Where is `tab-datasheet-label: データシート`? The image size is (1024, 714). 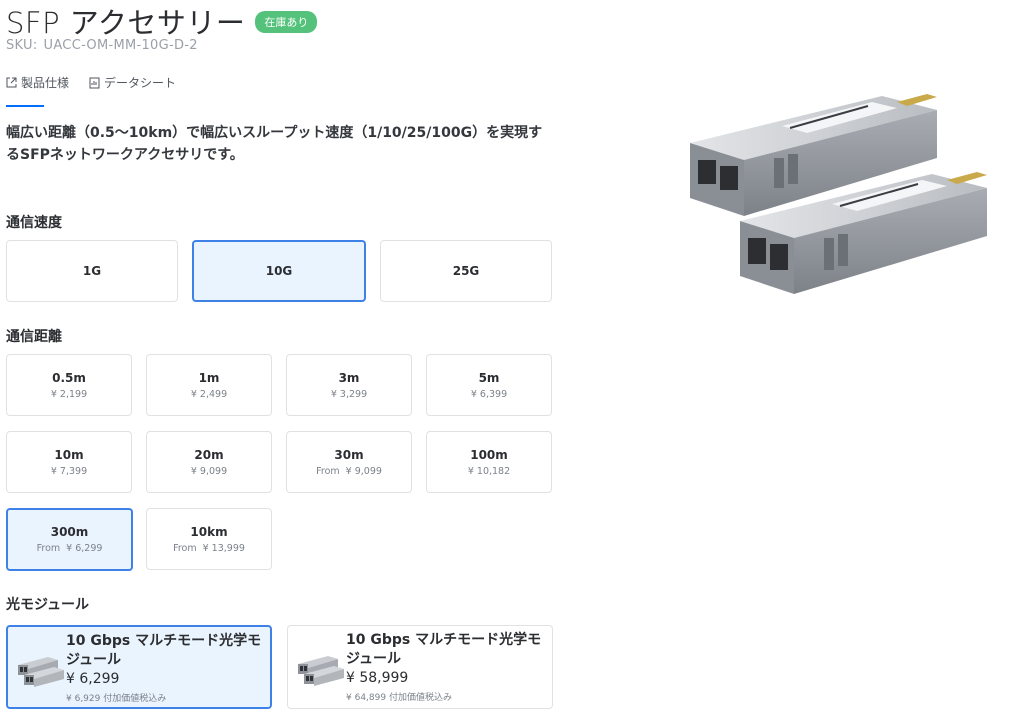 tab-datasheet-label: データシート is located at coordinates (140, 83).